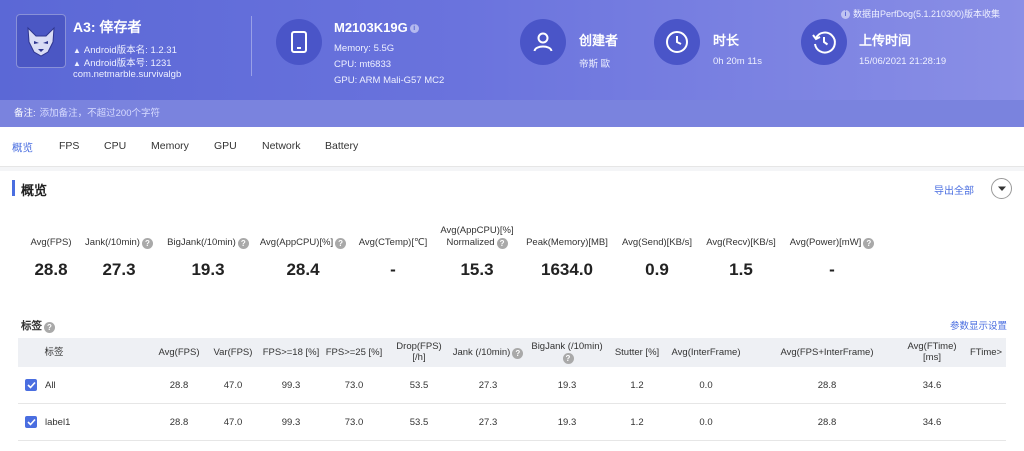 The width and height of the screenshot is (1024, 451). I want to click on metric-label: Peak(Memory)[MB], so click(567, 242).